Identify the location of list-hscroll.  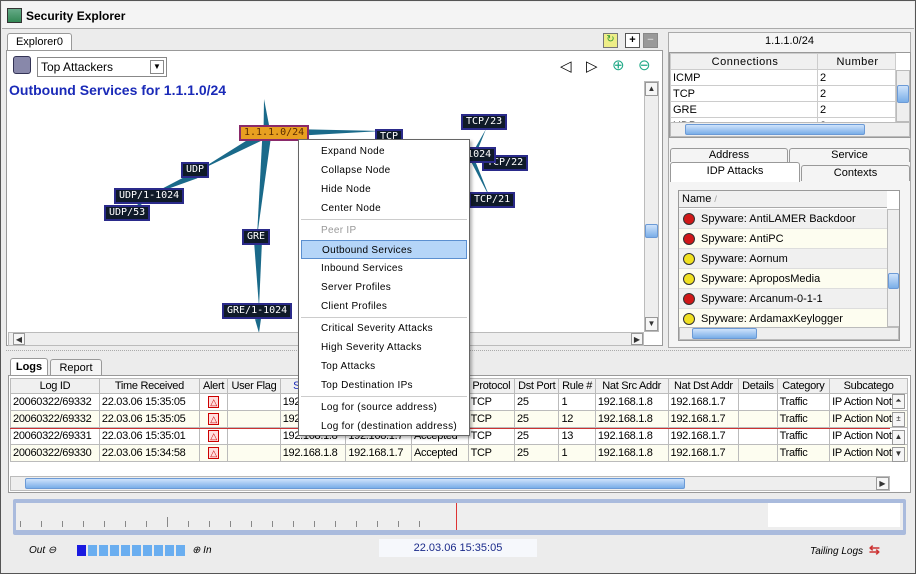
(789, 333).